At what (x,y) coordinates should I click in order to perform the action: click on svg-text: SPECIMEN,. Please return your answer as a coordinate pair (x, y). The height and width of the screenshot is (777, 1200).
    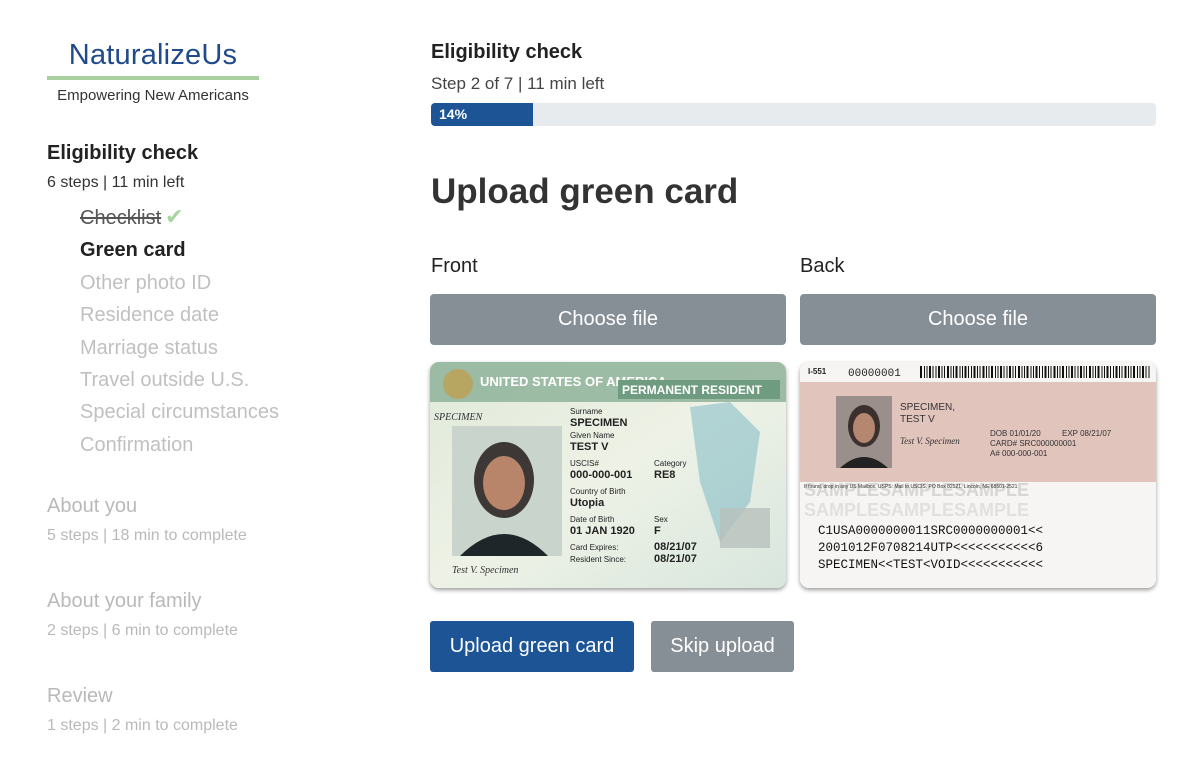
    Looking at the image, I should click on (927, 407).